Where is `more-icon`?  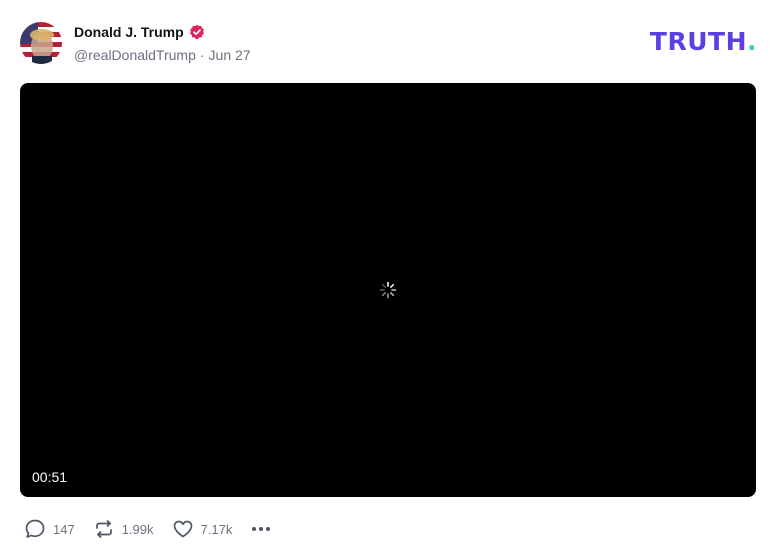 more-icon is located at coordinates (261, 529).